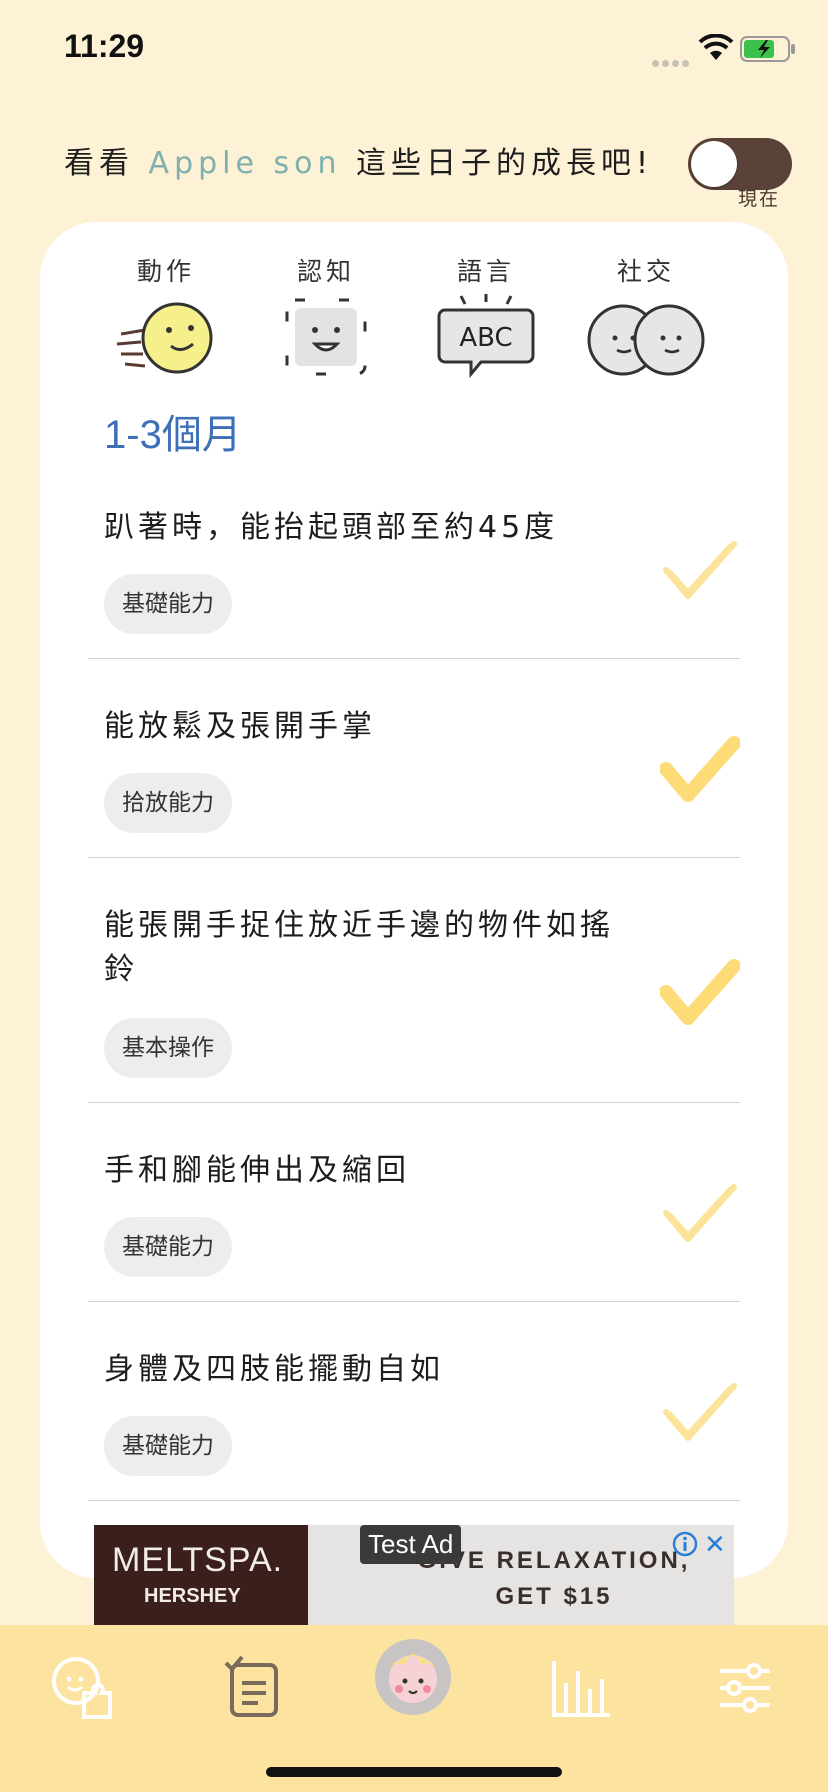 The height and width of the screenshot is (1792, 828). Describe the element at coordinates (198, 1560) in the screenshot. I see `ad-brand: MELTSPA.` at that location.